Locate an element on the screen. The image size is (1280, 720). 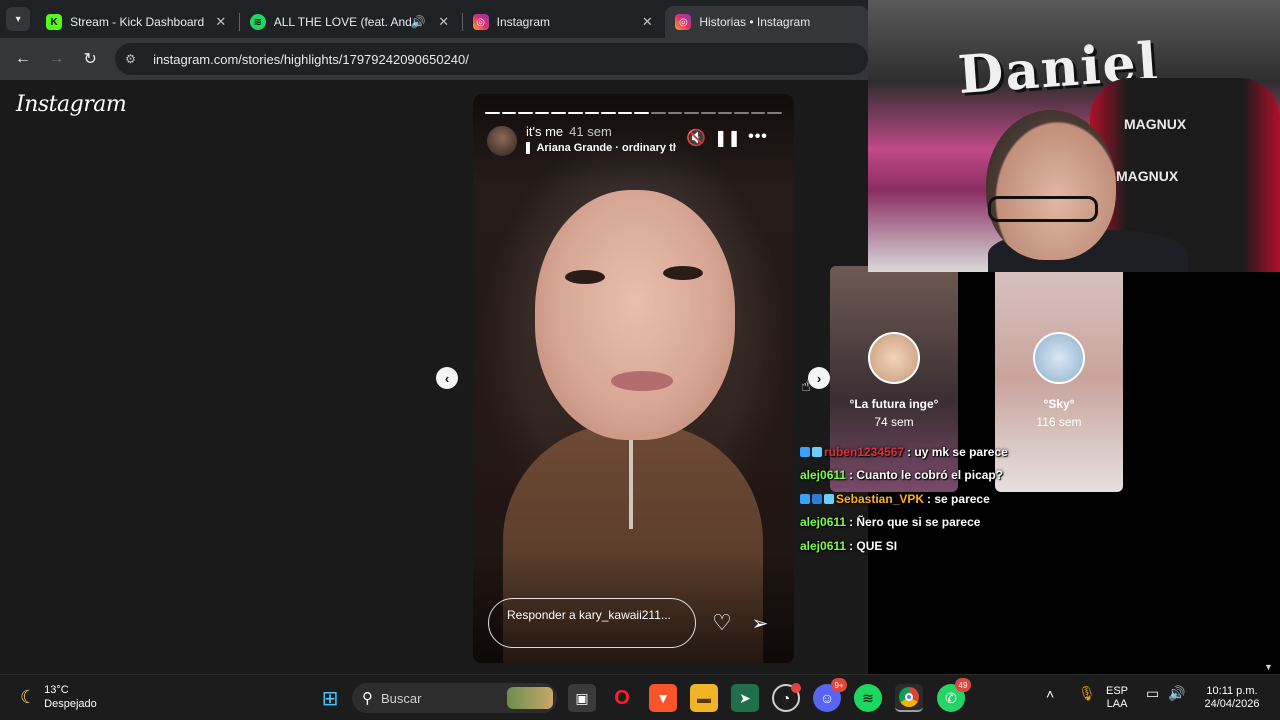
language-indicator: ESP LAA is located at coordinates (1117, 698).